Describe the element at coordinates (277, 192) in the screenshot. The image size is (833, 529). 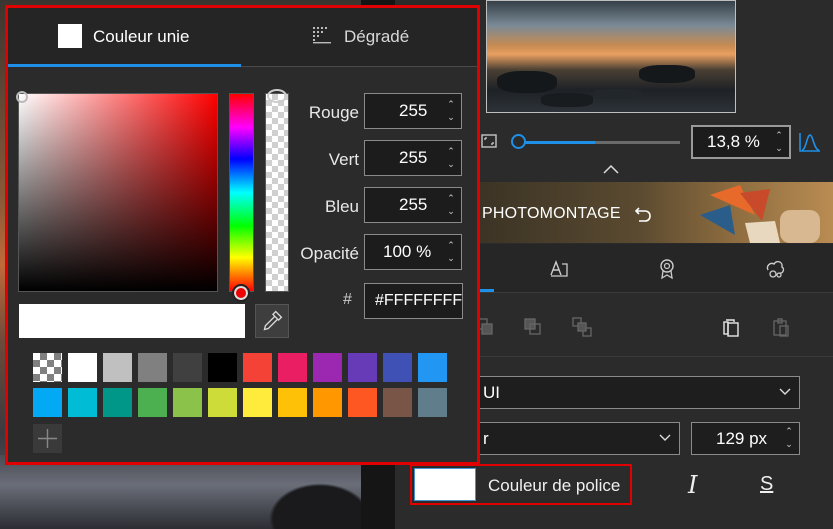
I see `opacity-slider` at that location.